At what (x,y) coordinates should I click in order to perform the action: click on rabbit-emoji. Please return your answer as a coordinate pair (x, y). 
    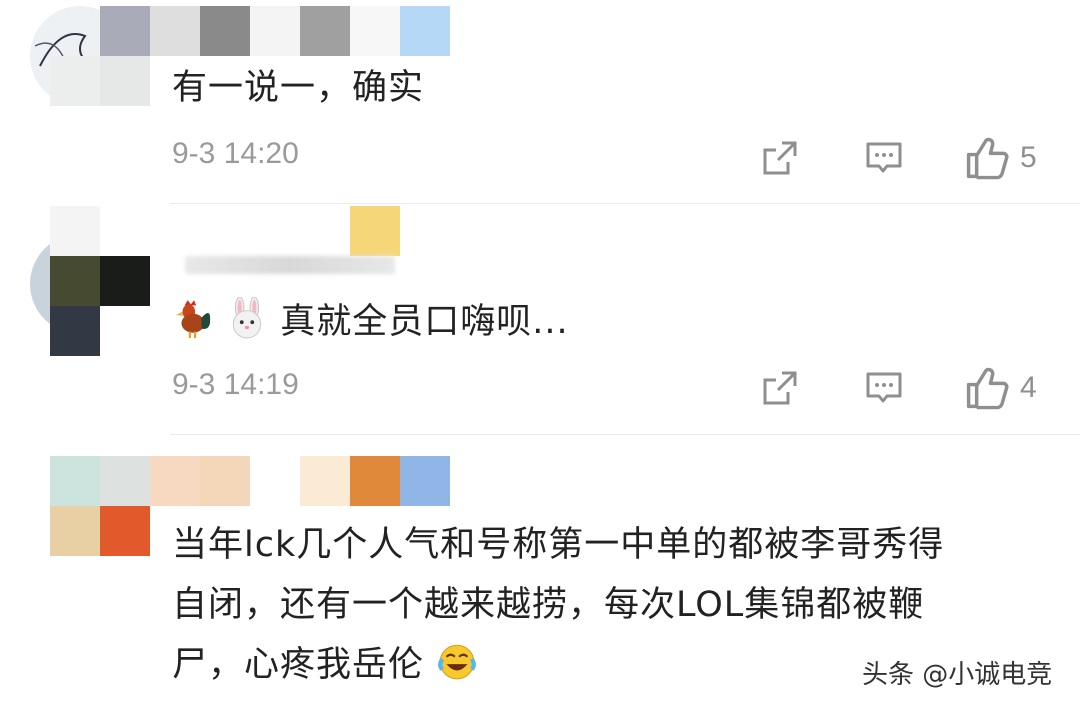
    Looking at the image, I should click on (247, 318).